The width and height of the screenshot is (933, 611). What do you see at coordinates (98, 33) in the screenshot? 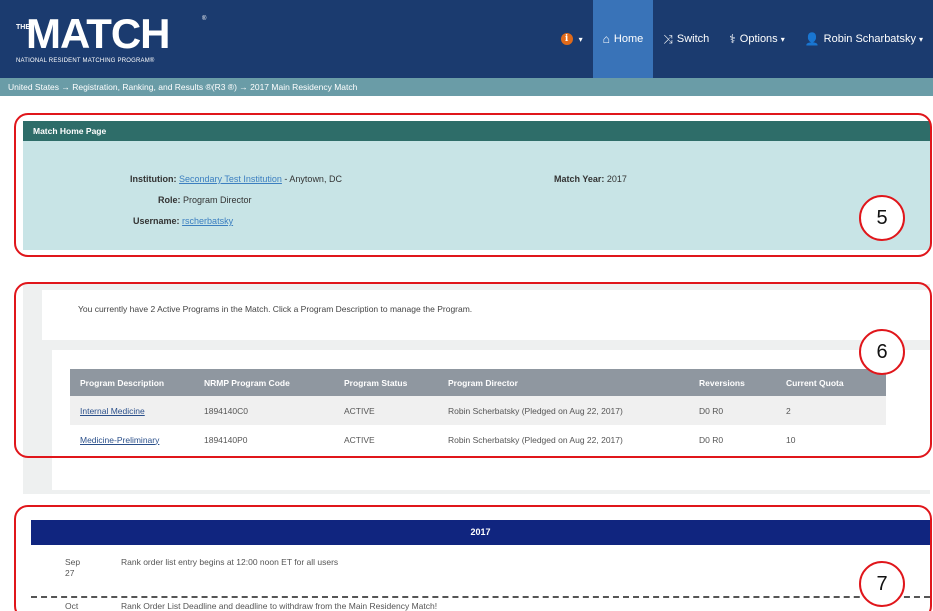
I see `logo-match-text: MATCH` at bounding box center [98, 33].